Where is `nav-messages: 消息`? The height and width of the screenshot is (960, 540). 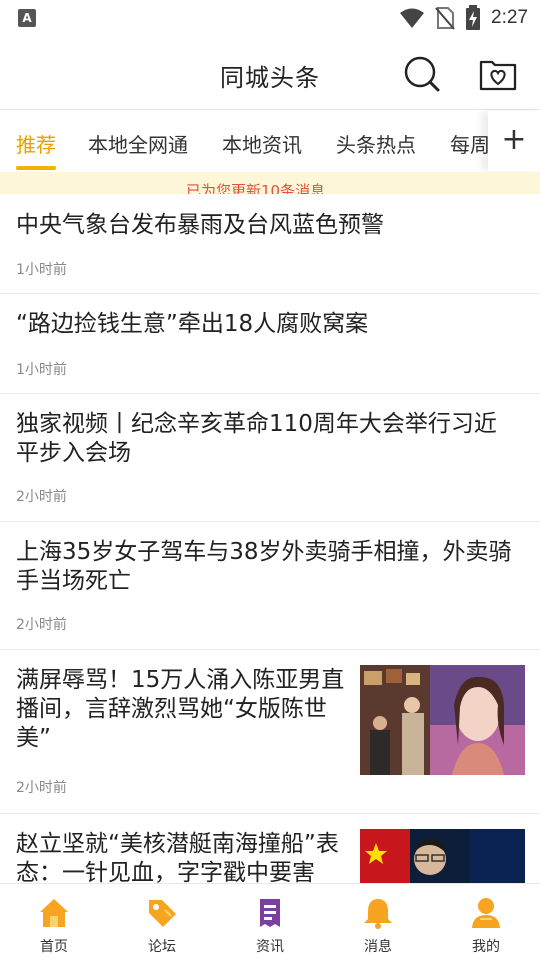
nav-messages: 消息 is located at coordinates (378, 922).